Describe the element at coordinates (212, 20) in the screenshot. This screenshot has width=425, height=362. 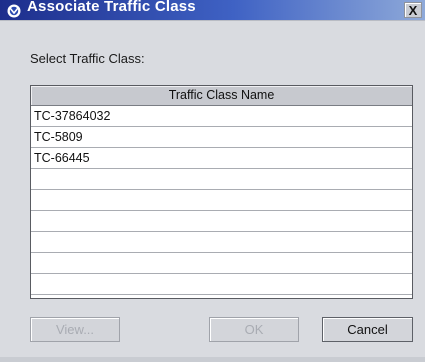
I see `title-divider` at that location.